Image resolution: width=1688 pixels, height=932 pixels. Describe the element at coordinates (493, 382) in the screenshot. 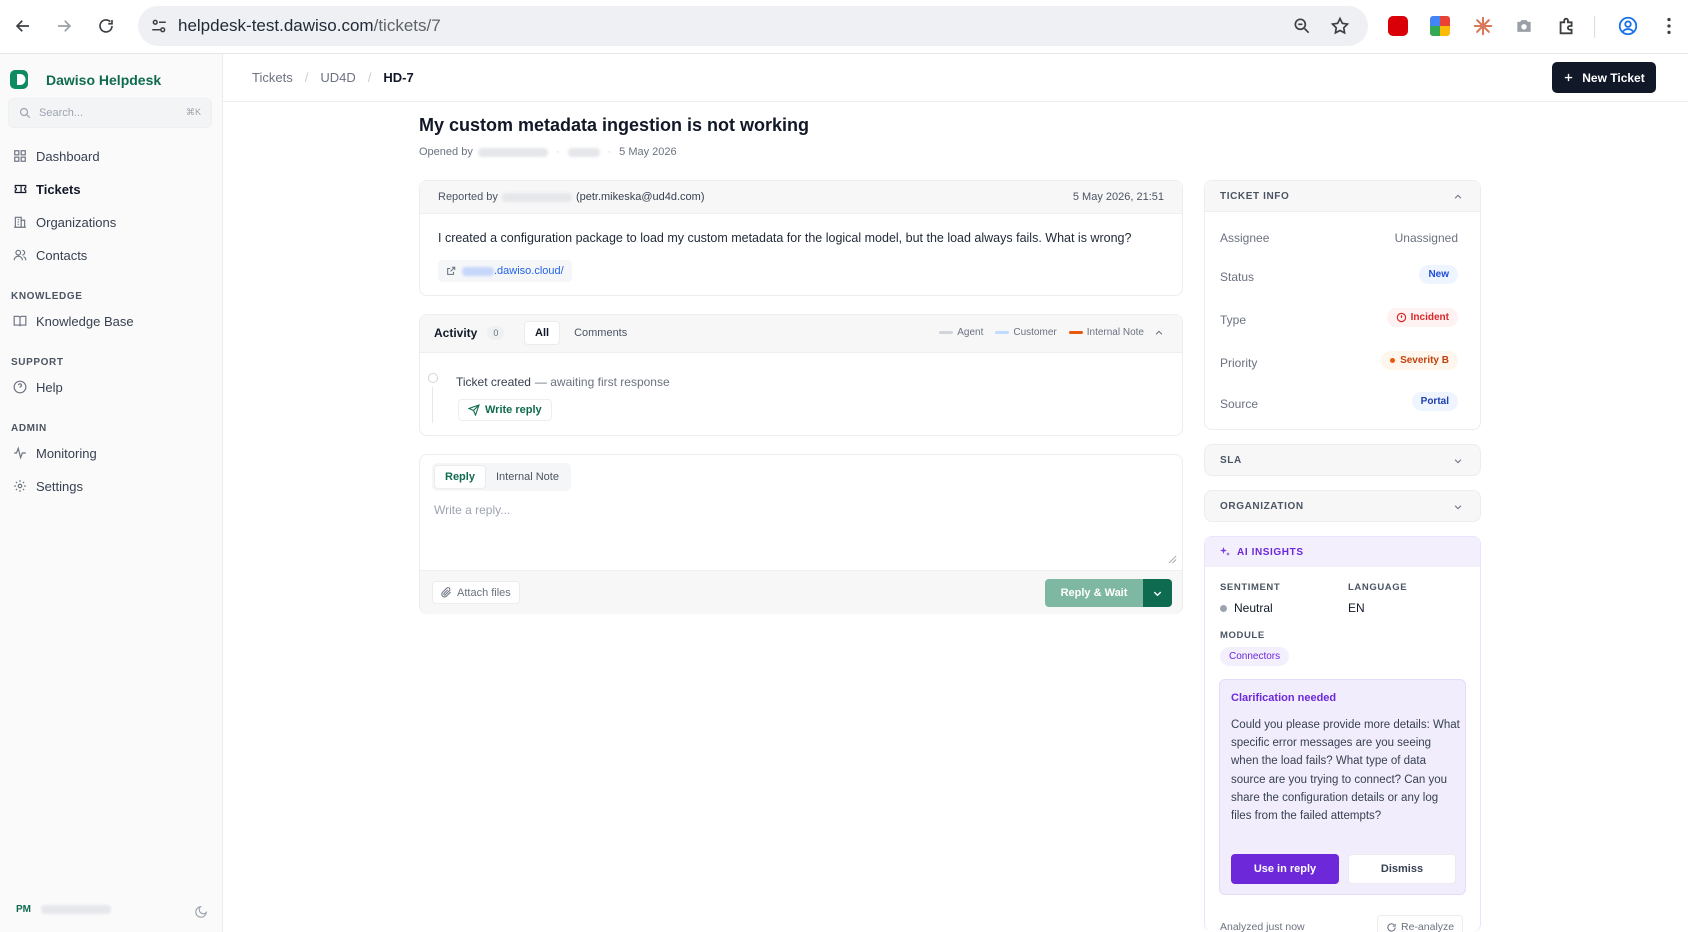

I see `event-title: Ticket created` at that location.